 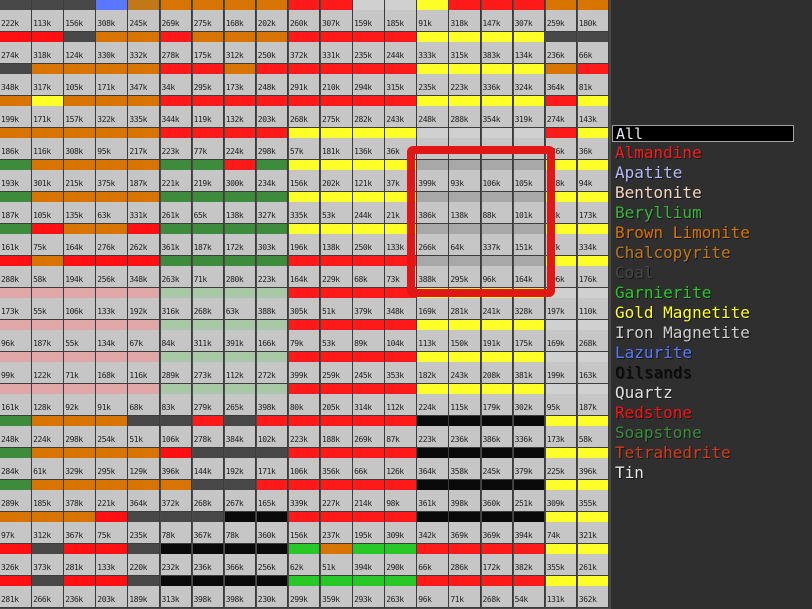 I want to click on map-chunk-cell: 150k, so click(x=465, y=336).